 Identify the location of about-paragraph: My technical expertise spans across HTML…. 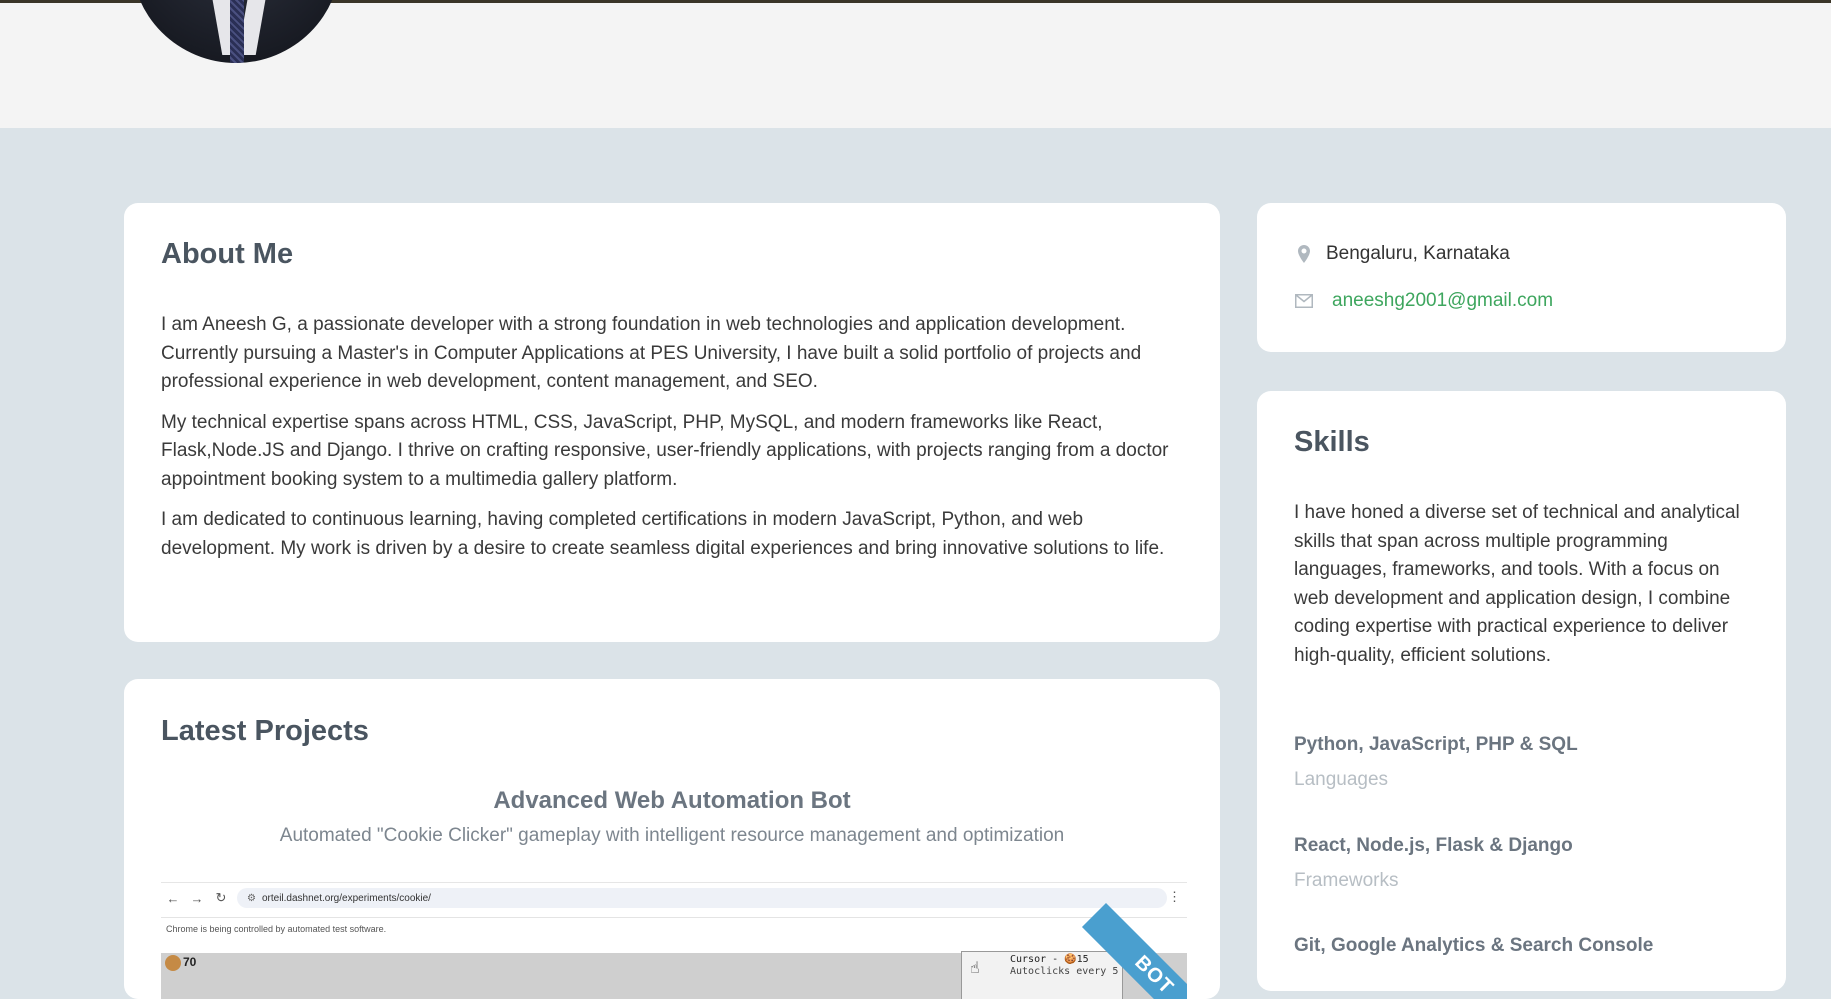
(665, 450).